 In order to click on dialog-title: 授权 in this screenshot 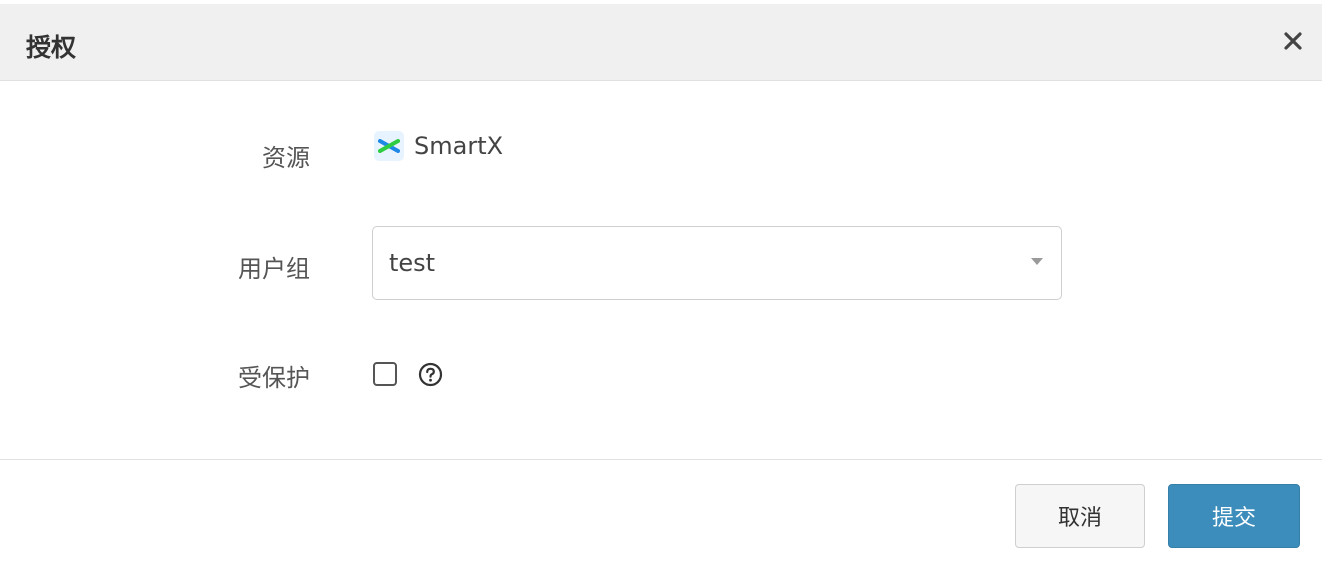, I will do `click(51, 47)`.